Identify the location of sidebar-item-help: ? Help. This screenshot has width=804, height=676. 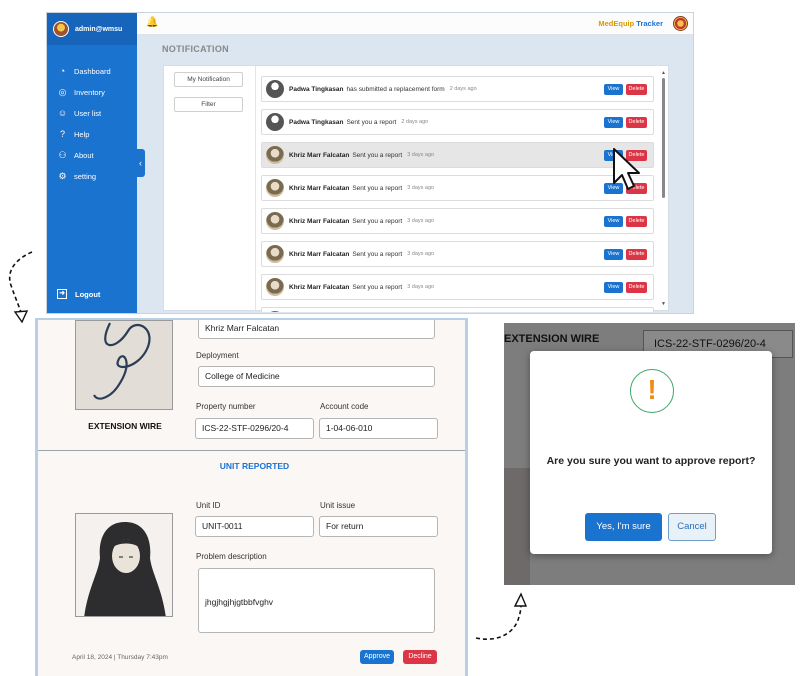
(92, 134).